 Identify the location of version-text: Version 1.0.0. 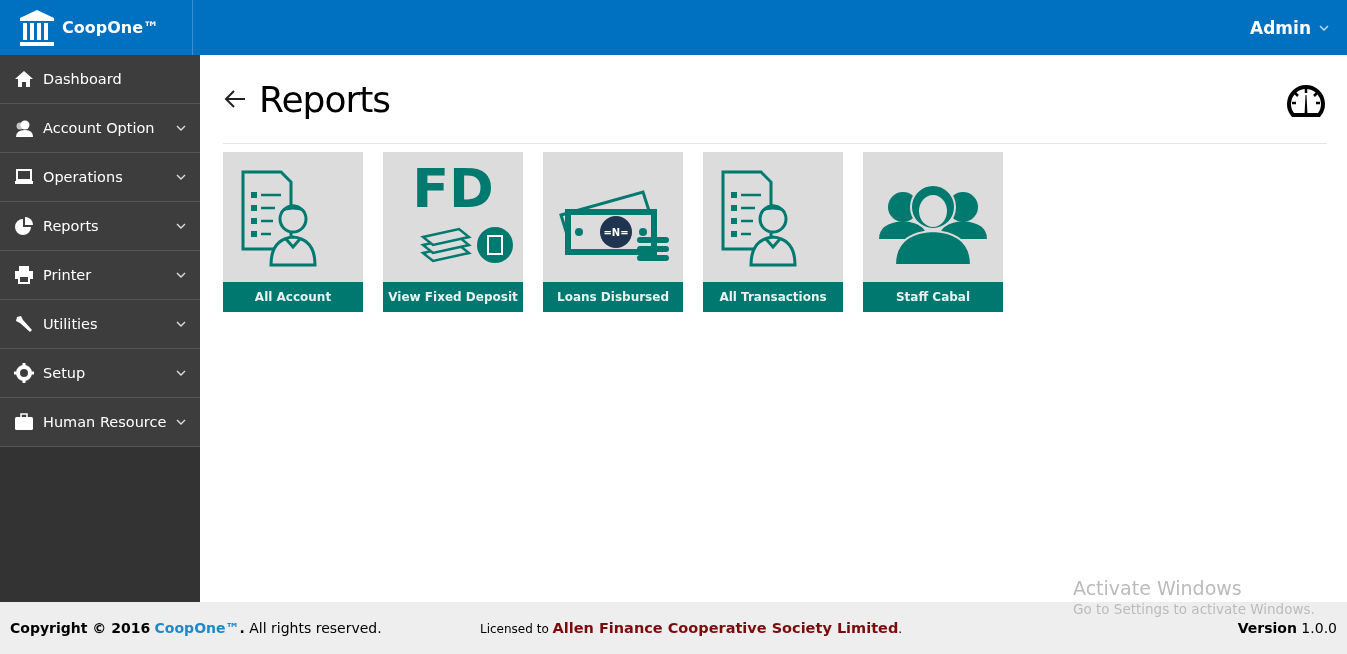
(1287, 628).